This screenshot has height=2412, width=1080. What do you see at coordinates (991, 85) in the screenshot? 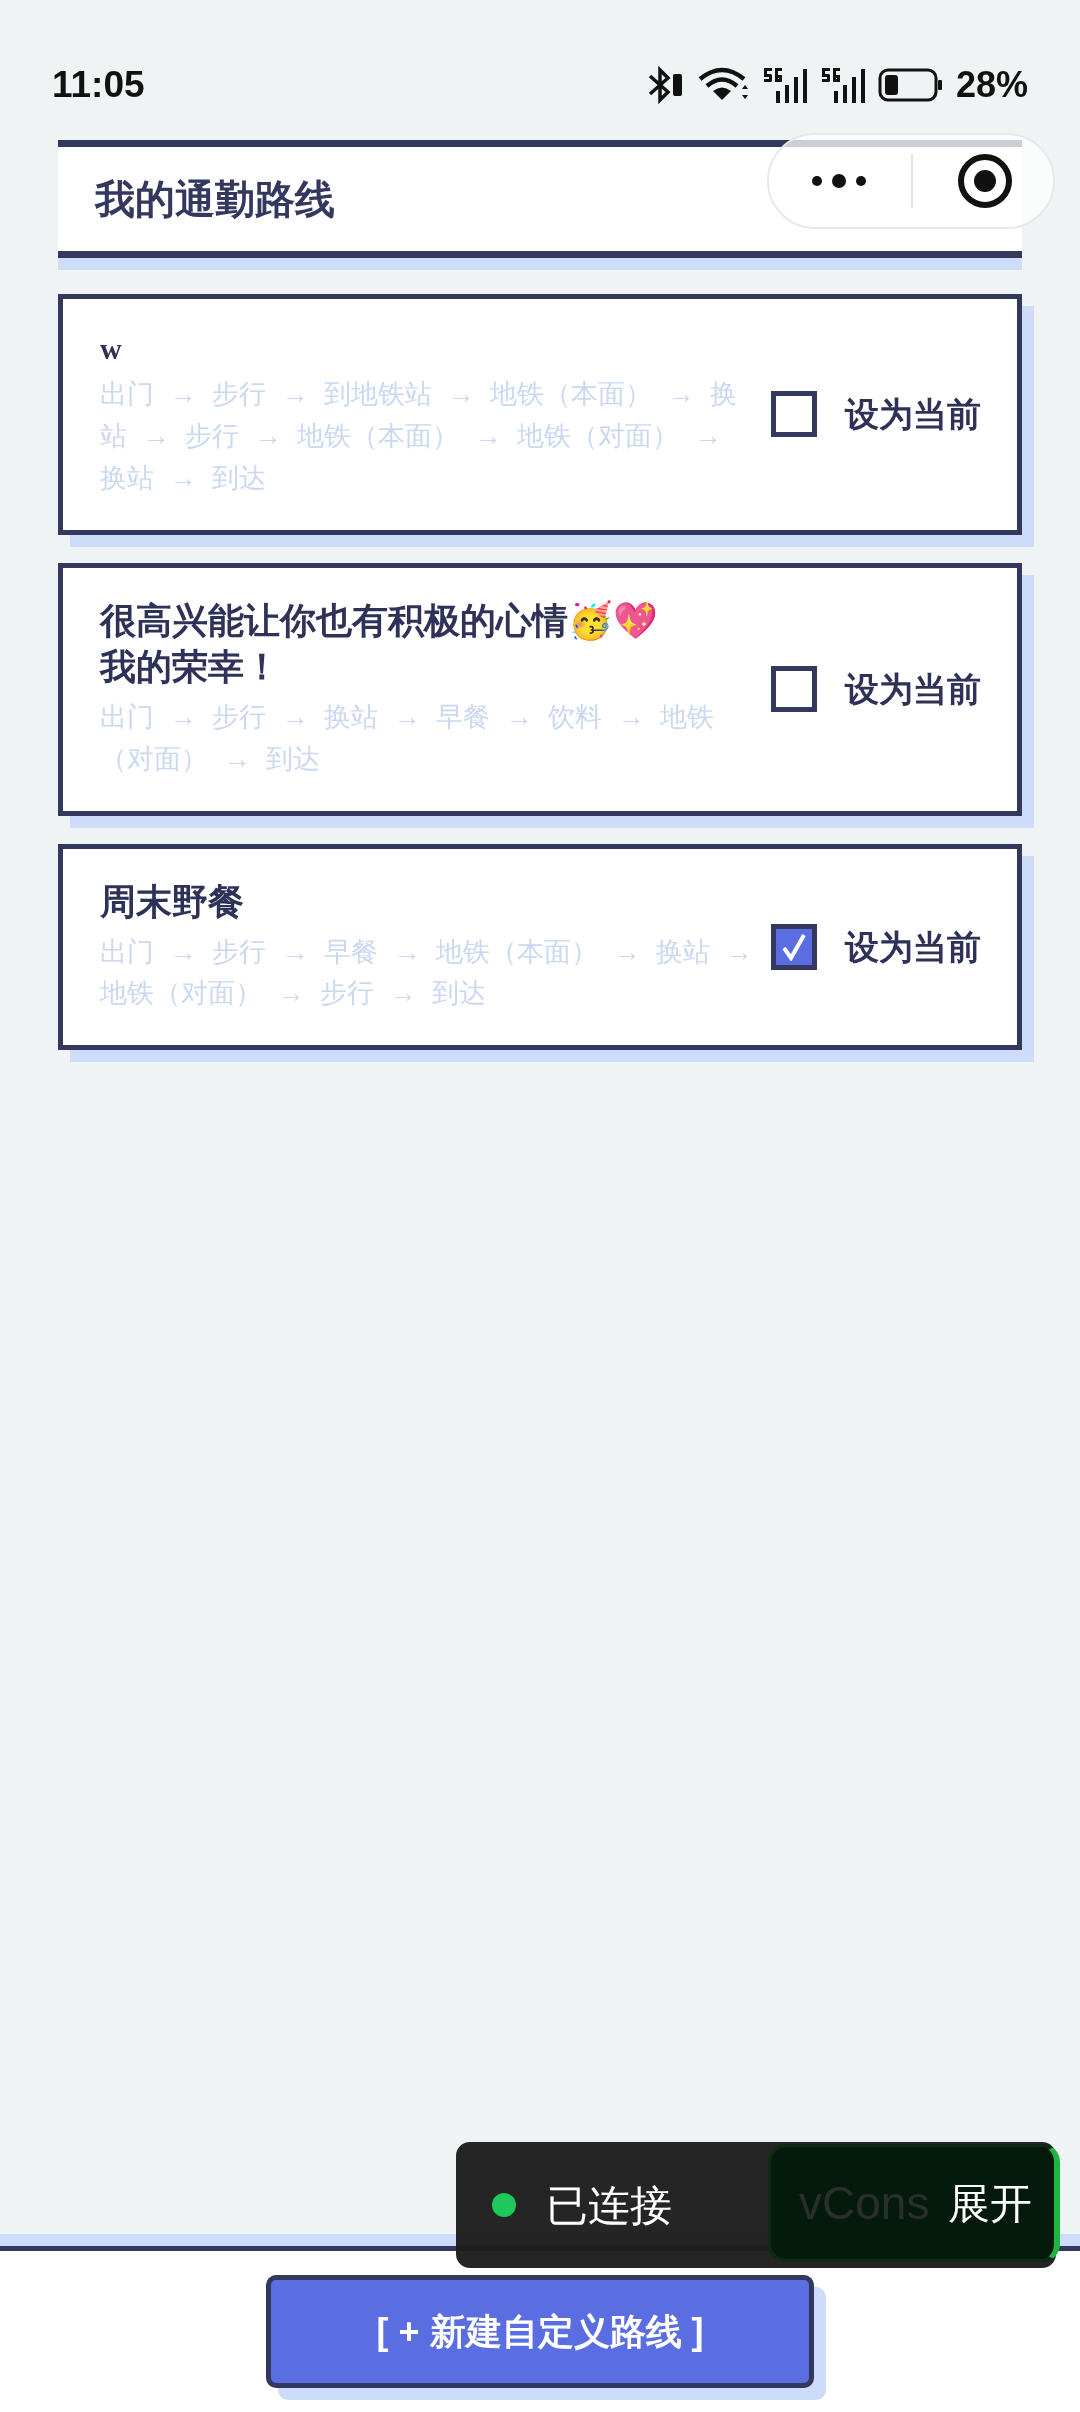
I see `battery-percent: 28%` at bounding box center [991, 85].